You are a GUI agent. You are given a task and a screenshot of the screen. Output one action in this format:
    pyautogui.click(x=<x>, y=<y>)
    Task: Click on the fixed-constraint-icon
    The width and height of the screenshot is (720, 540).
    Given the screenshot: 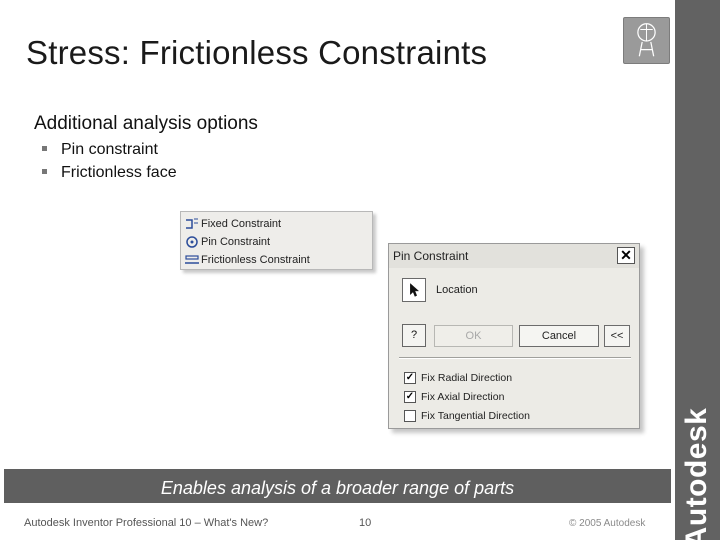 What is the action you would take?
    pyautogui.click(x=192, y=224)
    